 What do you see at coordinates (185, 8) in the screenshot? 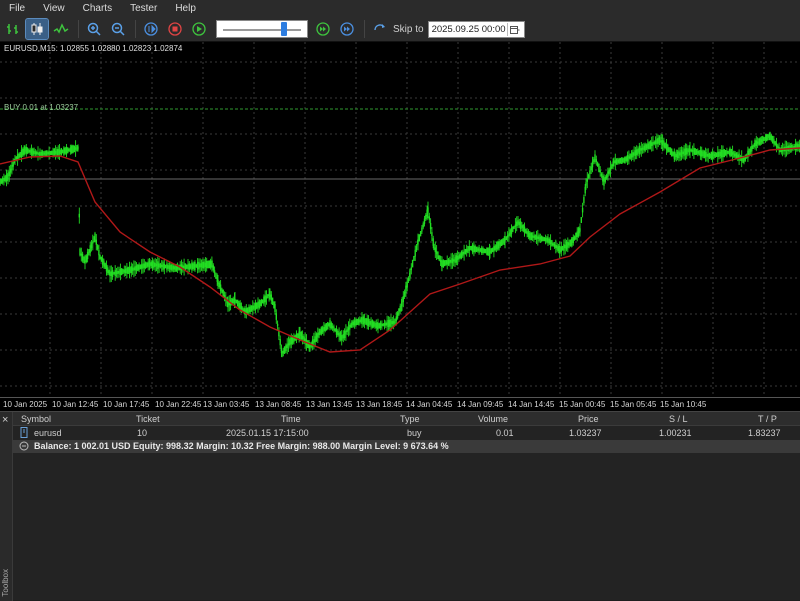
I see `menu-help: Help` at bounding box center [185, 8].